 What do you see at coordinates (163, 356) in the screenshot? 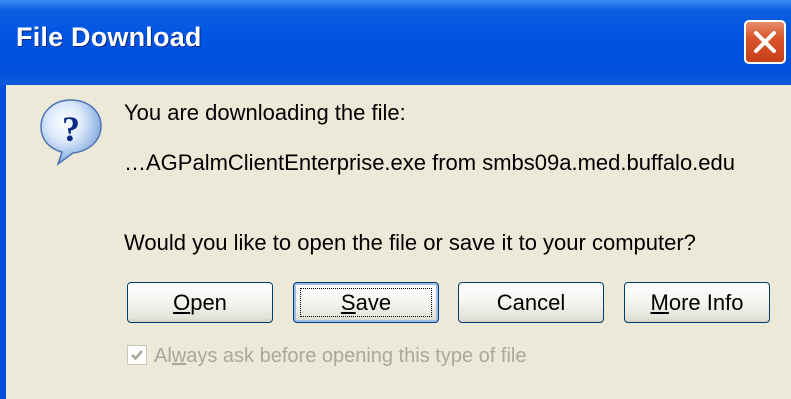
I see `always-ask-label-pre: Al` at bounding box center [163, 356].